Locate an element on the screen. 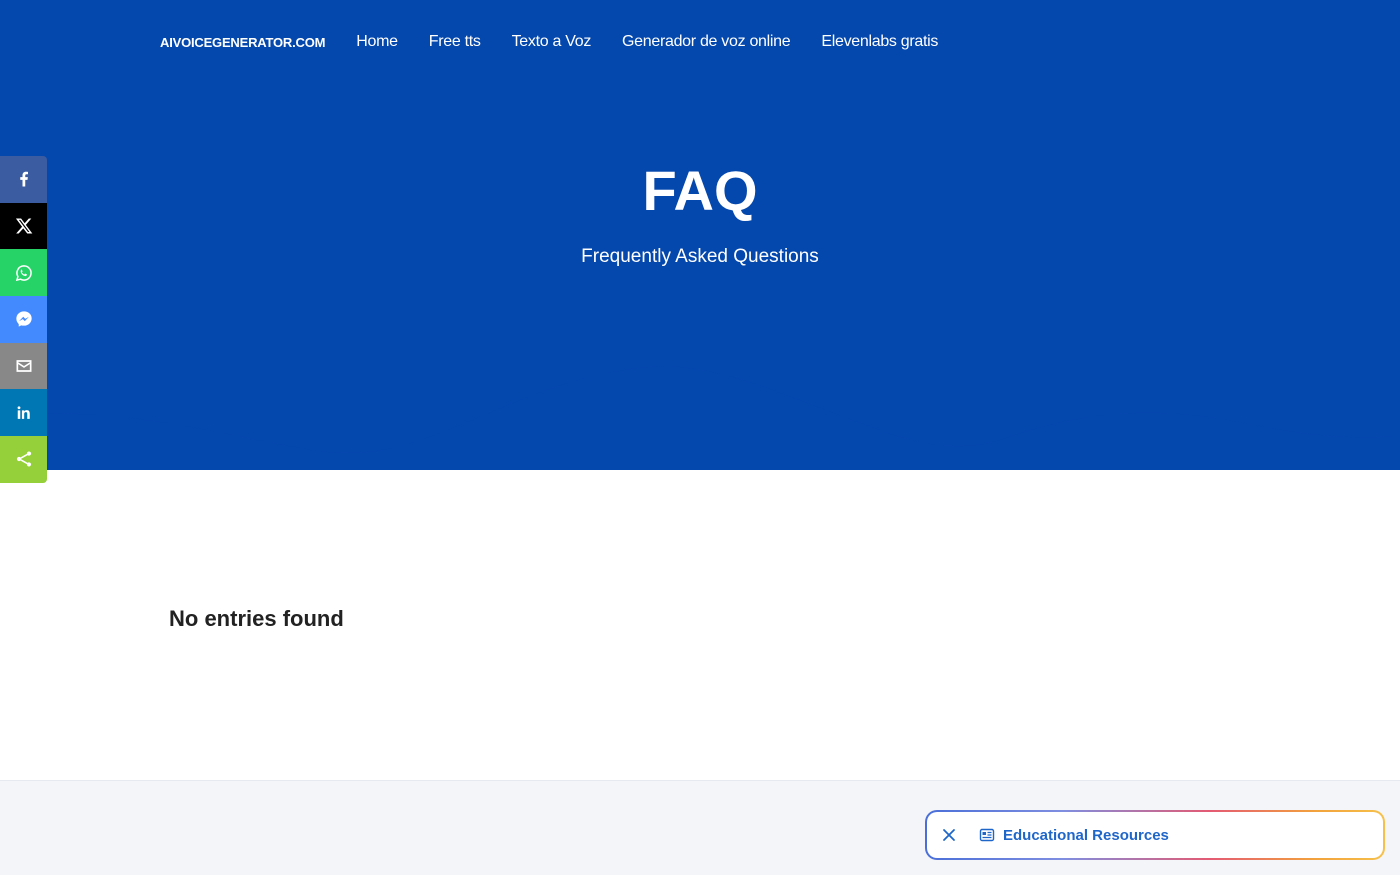 The width and height of the screenshot is (1400, 875). share-email-button is located at coordinates (23, 366).